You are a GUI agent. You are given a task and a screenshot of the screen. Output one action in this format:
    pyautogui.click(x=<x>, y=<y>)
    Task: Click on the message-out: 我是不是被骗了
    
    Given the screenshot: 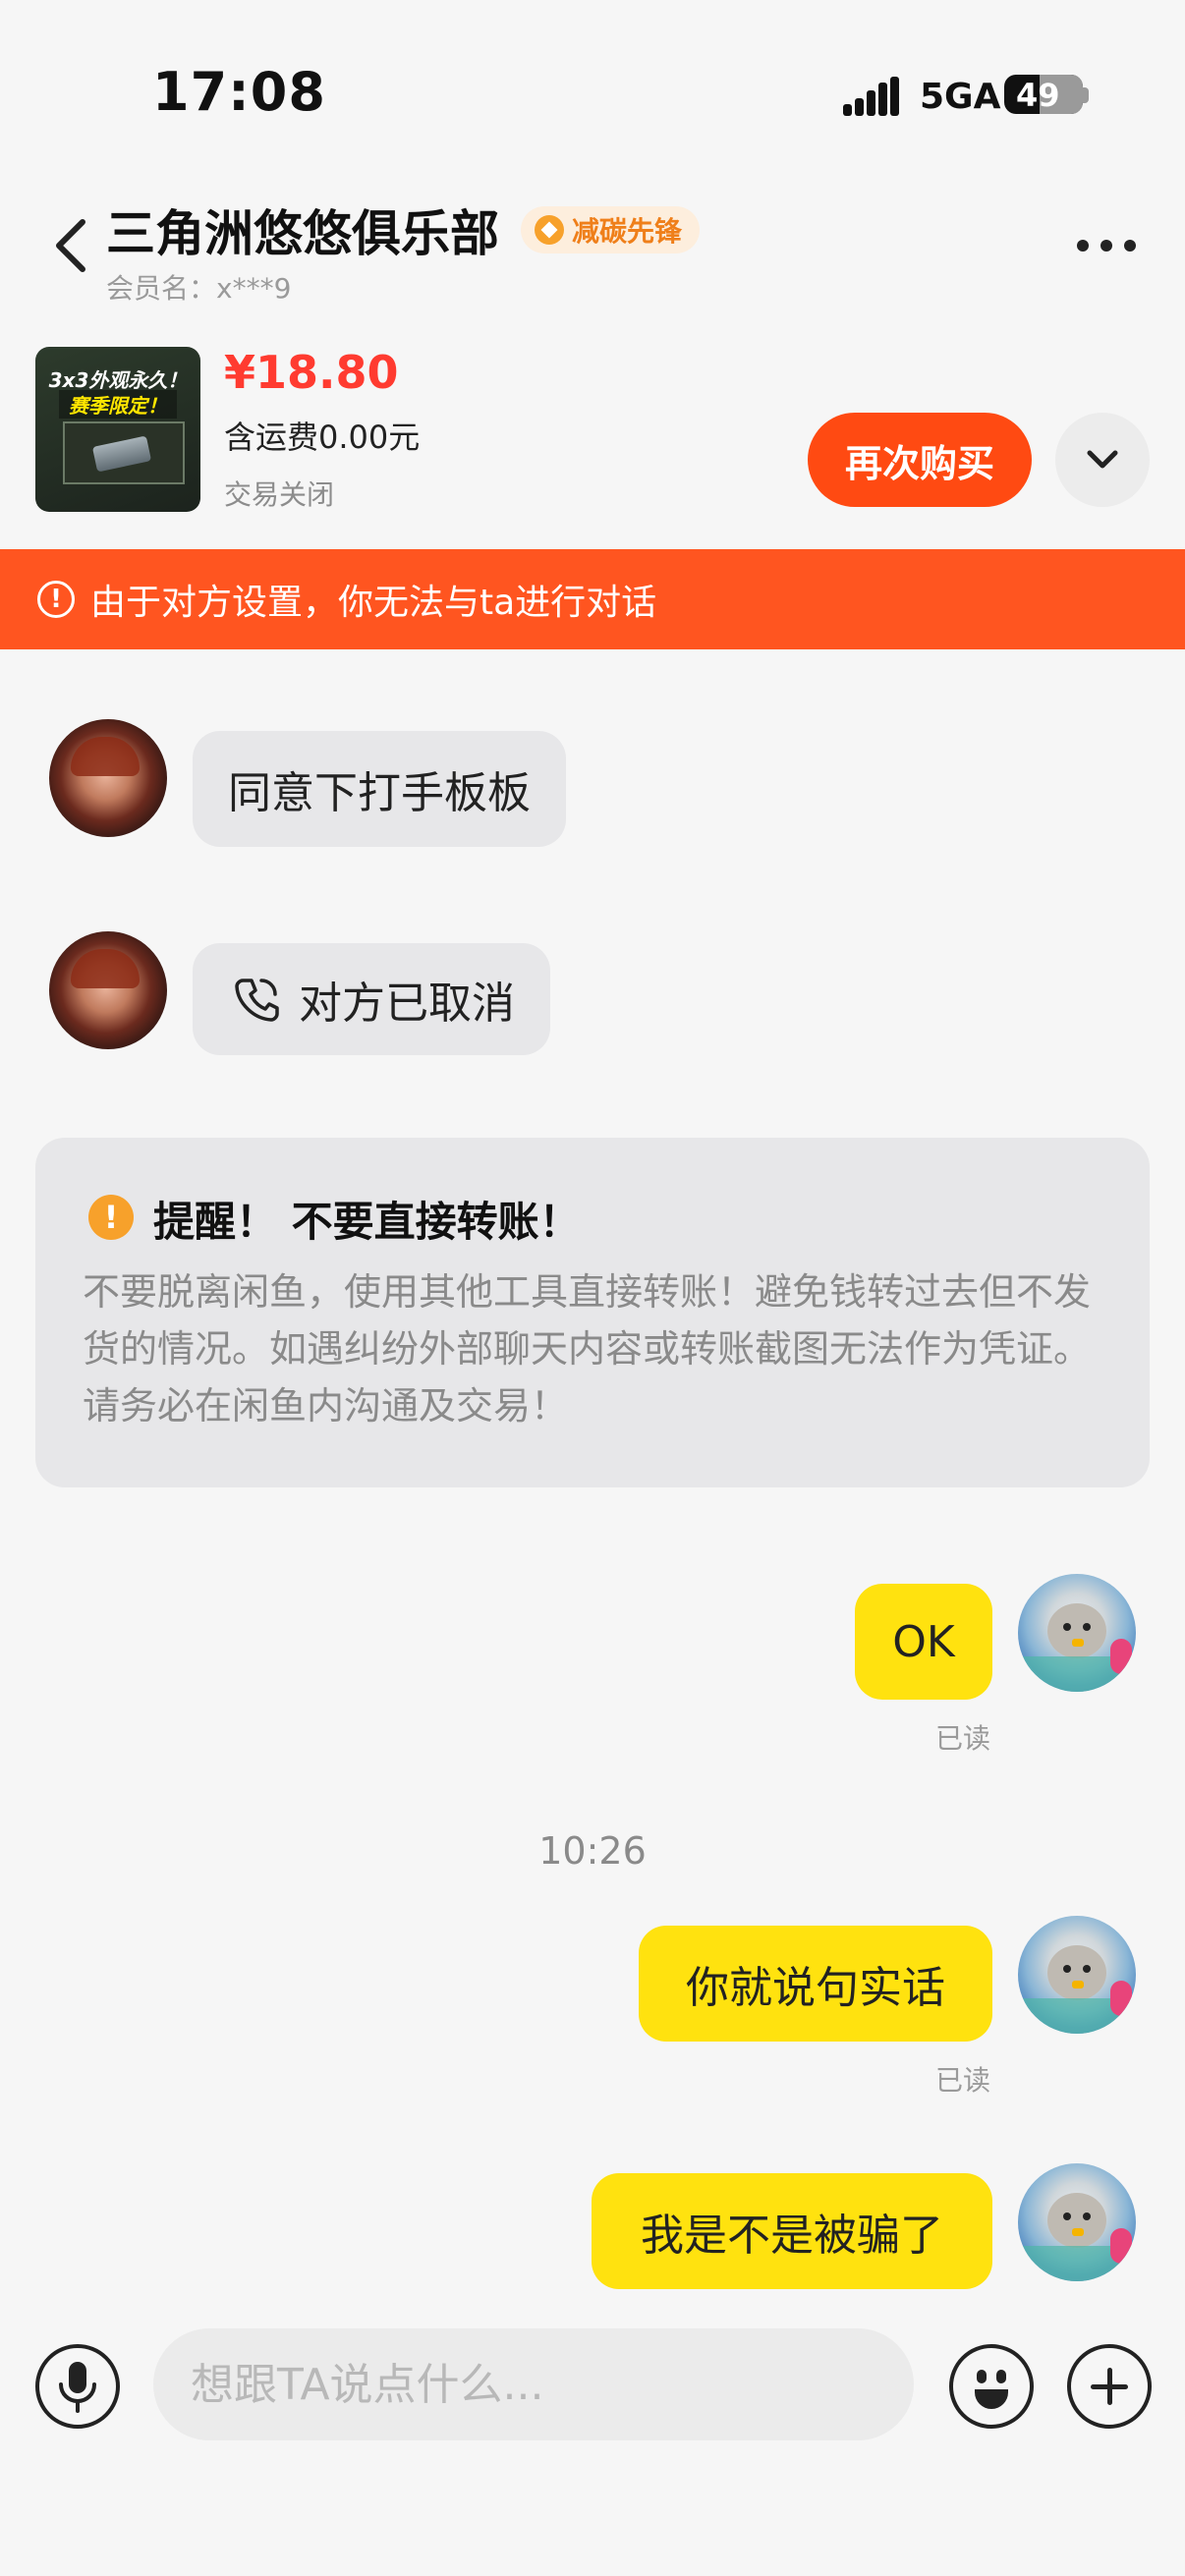 What is the action you would take?
    pyautogui.click(x=792, y=2231)
    